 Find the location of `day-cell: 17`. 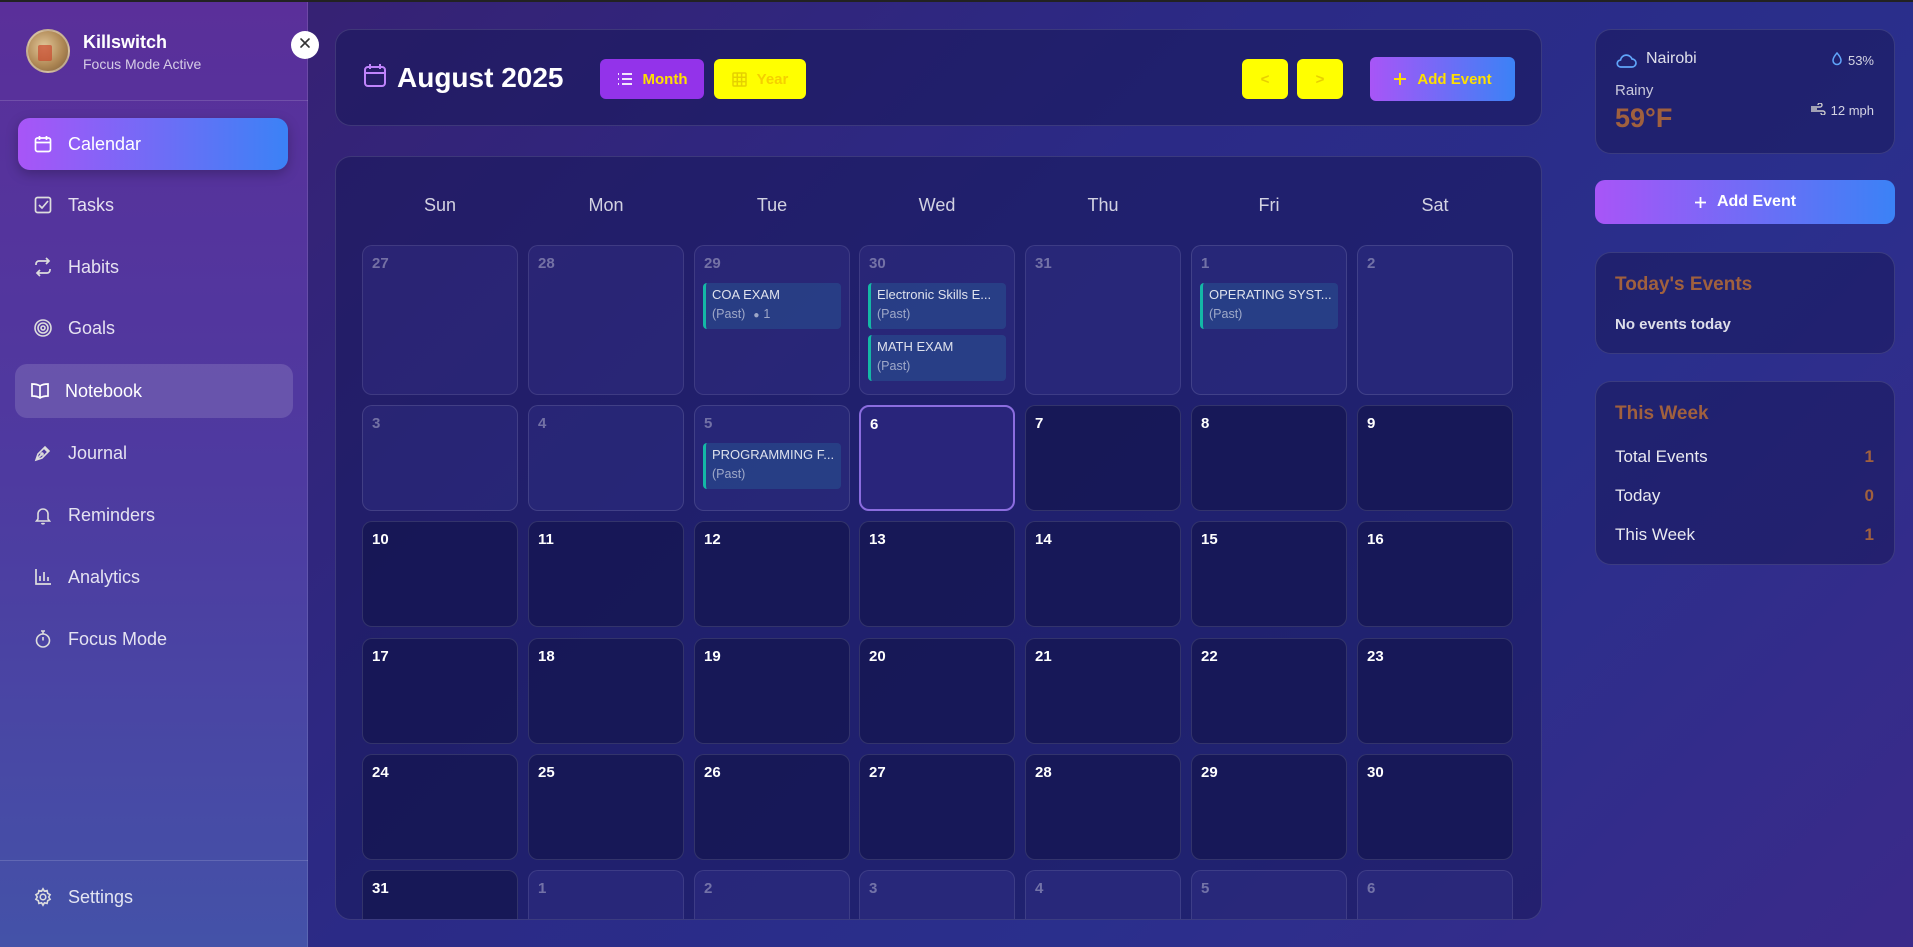

day-cell: 17 is located at coordinates (440, 691).